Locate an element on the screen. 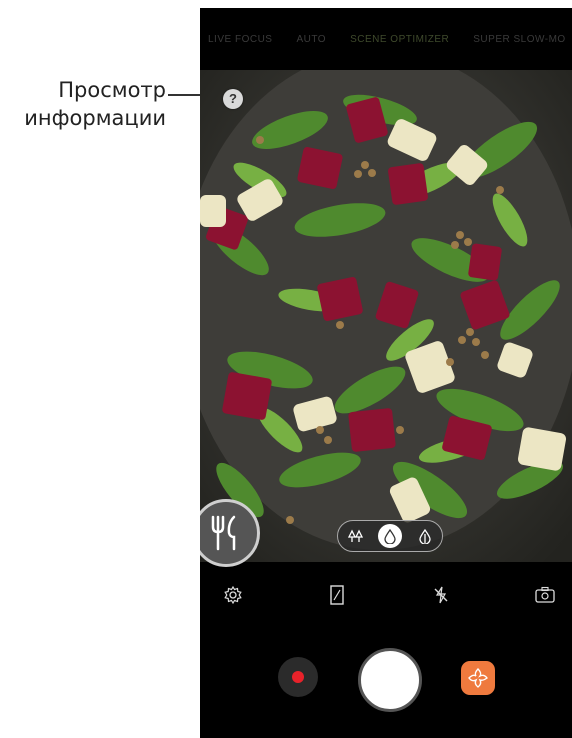 The image size is (572, 738). fork-knife-icon is located at coordinates (223, 533).